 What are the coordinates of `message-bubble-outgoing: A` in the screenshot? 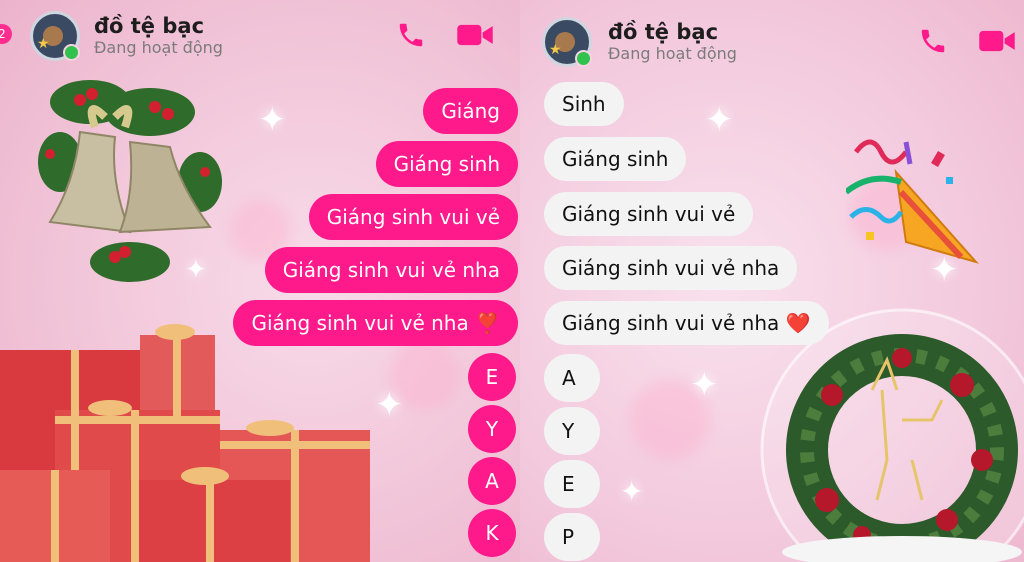 It's located at (492, 481).